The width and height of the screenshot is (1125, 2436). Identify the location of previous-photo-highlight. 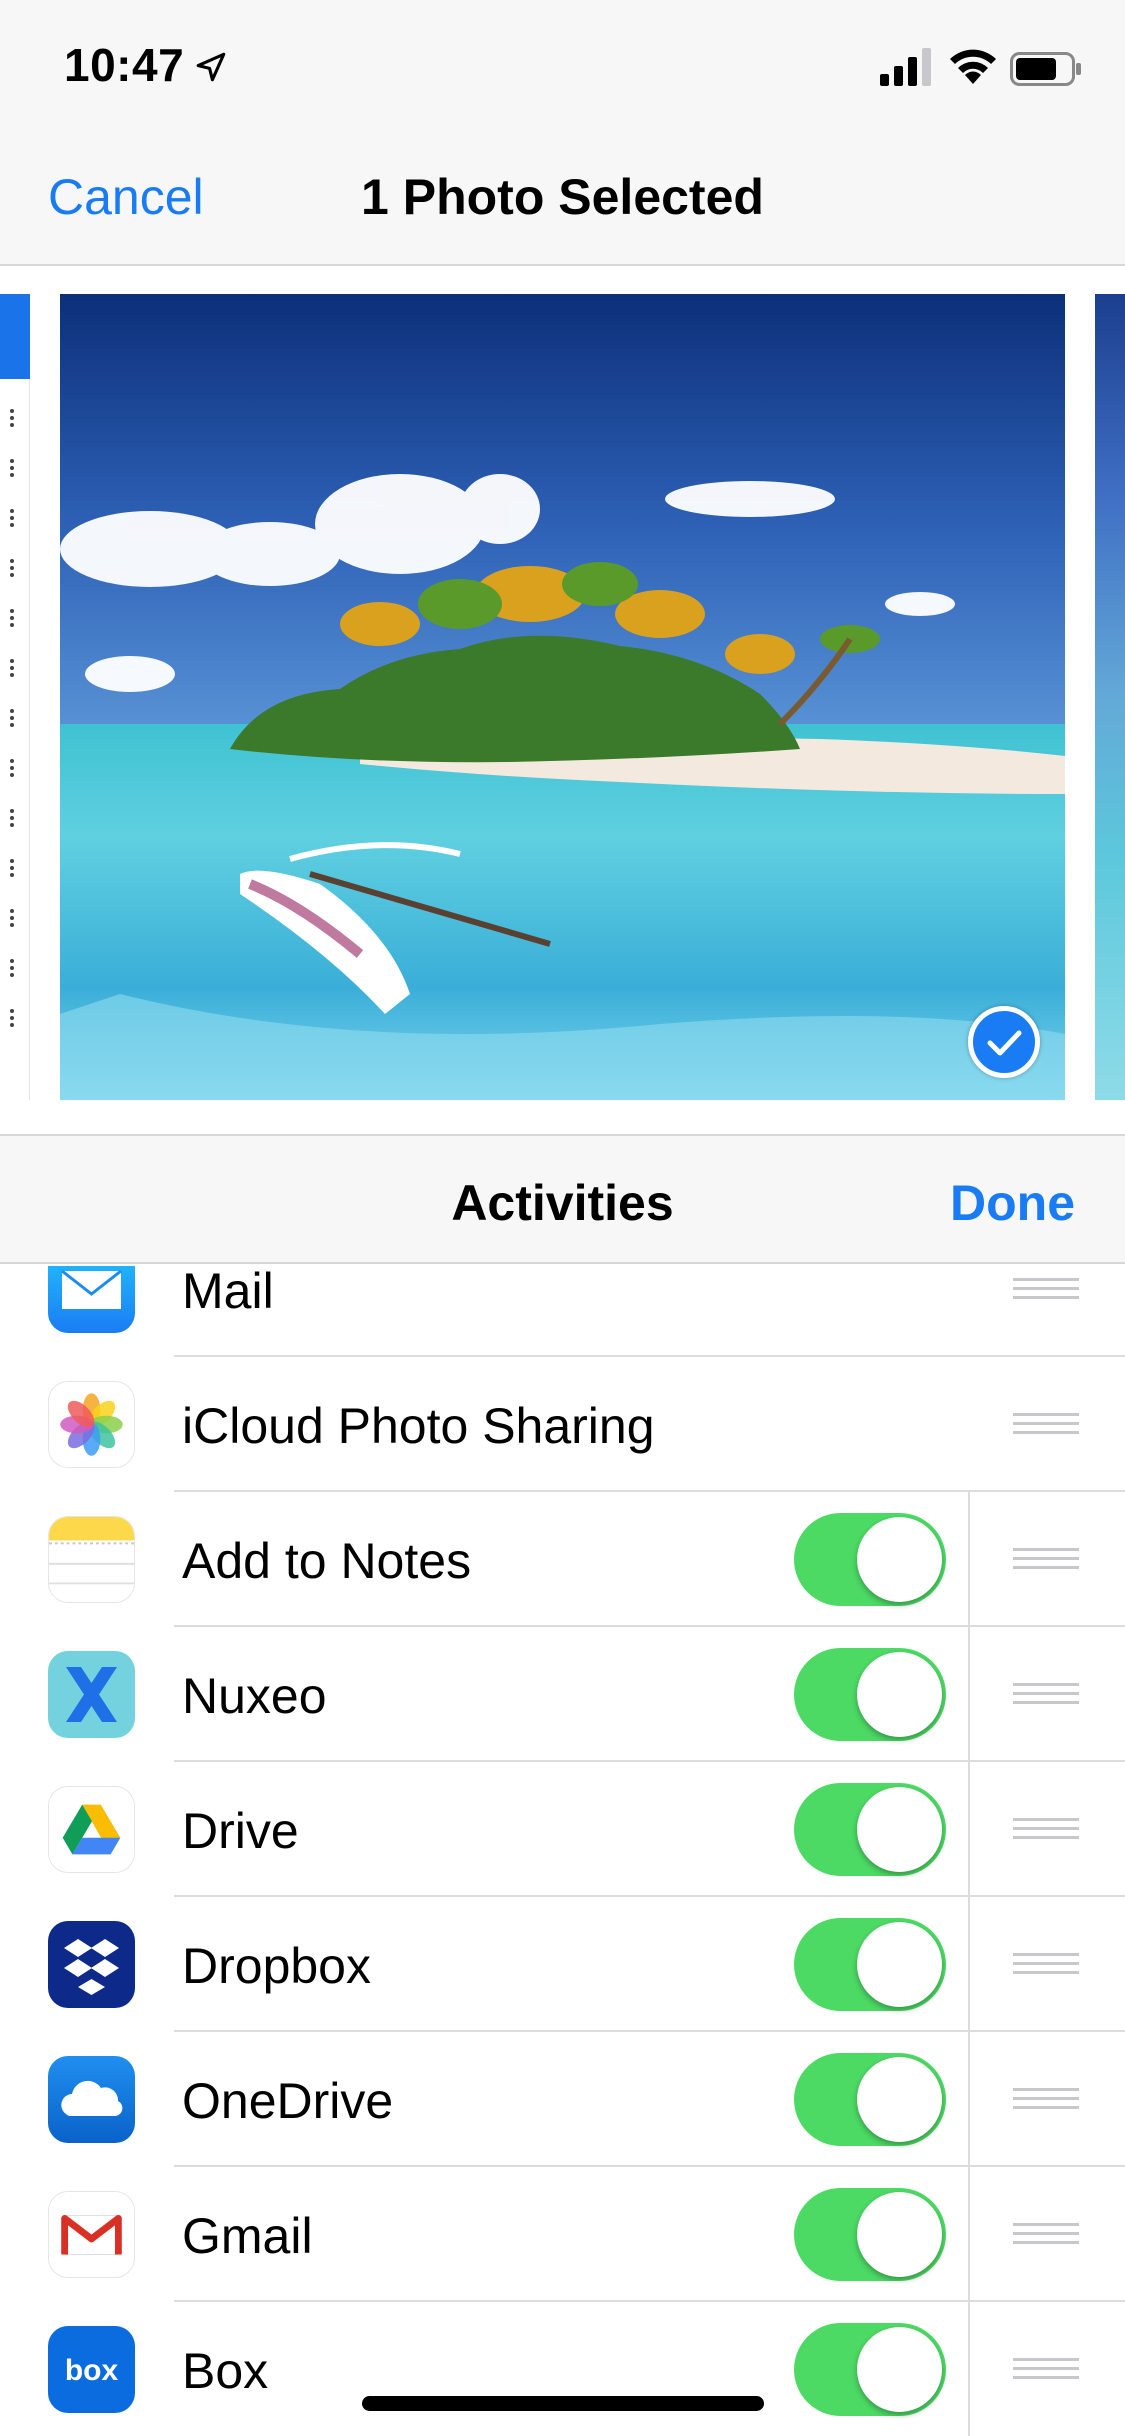
(15, 336).